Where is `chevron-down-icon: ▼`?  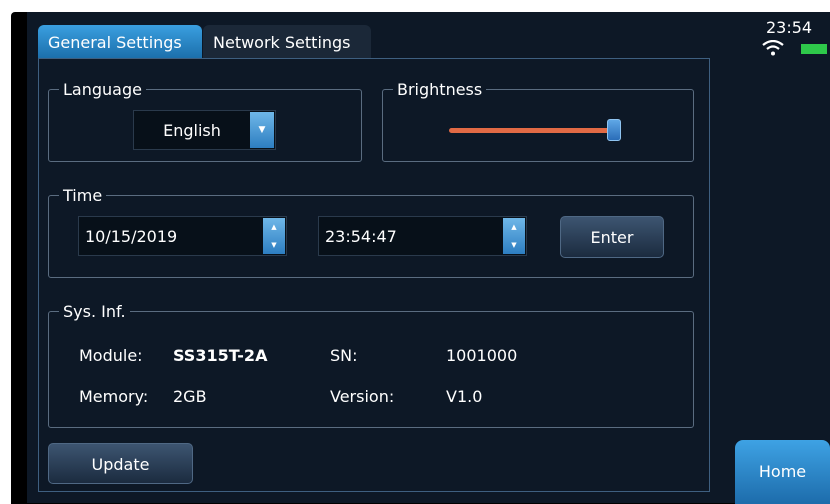 chevron-down-icon: ▼ is located at coordinates (262, 130).